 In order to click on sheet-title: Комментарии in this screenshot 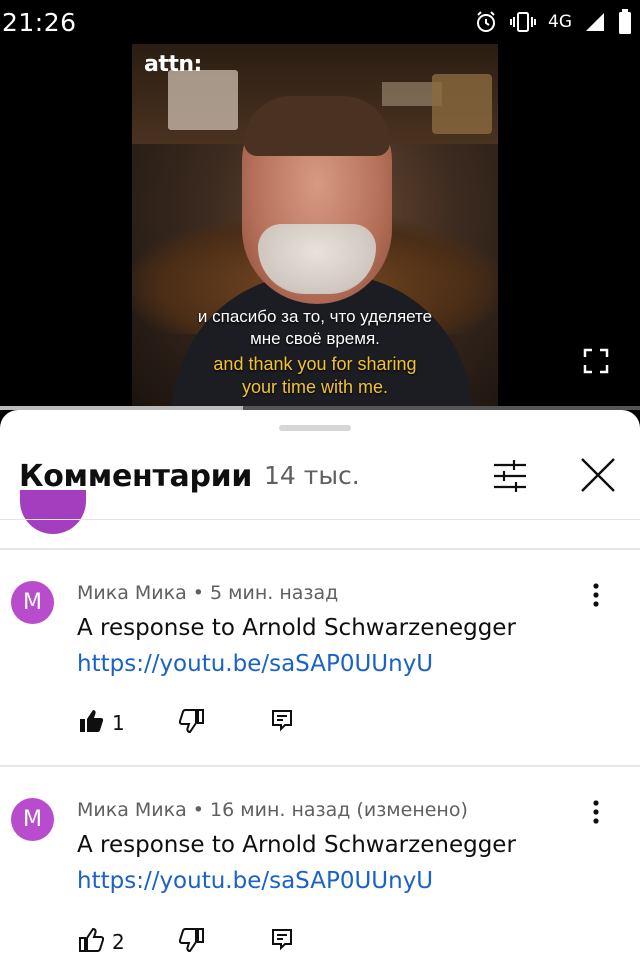, I will do `click(136, 476)`.